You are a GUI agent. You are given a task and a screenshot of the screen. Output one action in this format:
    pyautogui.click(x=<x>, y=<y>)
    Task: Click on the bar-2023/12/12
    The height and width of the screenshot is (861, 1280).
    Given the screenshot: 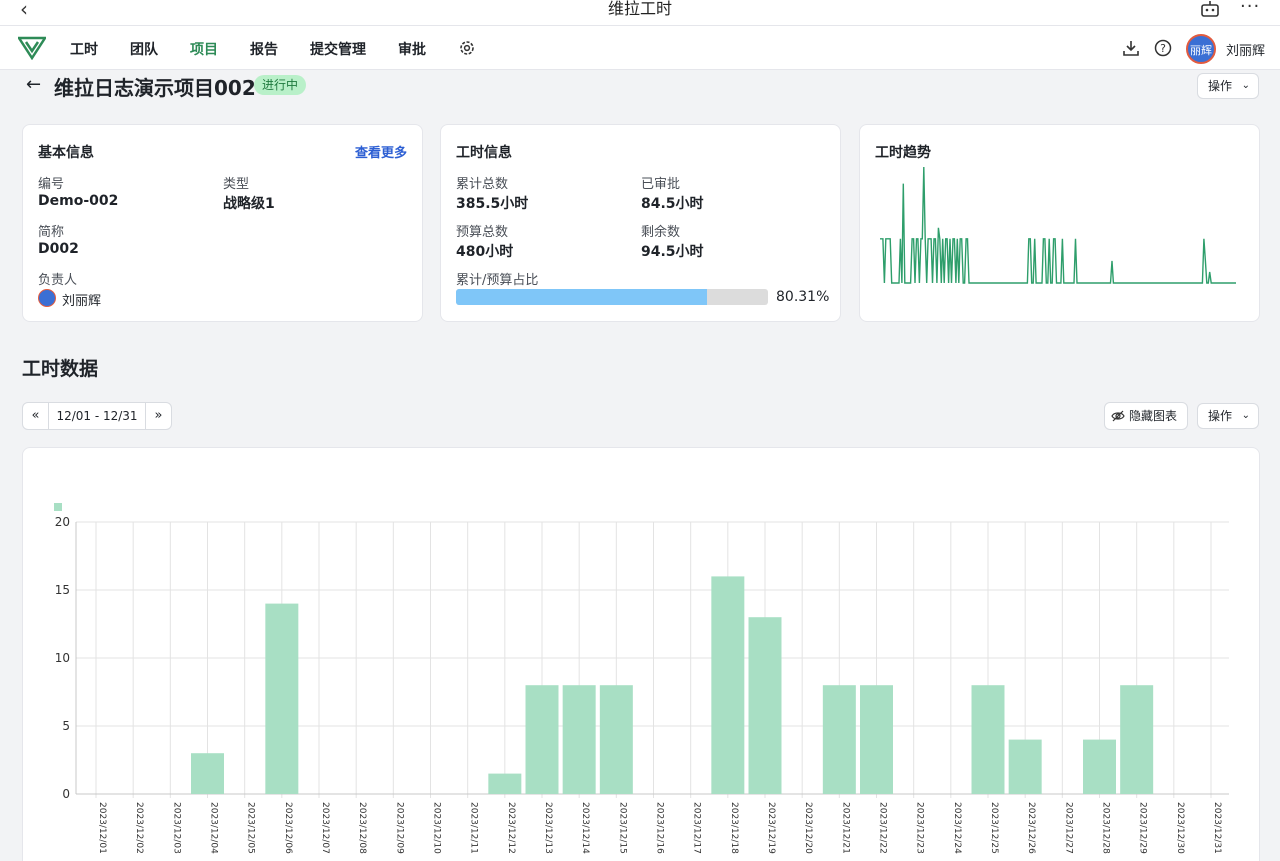 What is the action you would take?
    pyautogui.click(x=505, y=783)
    